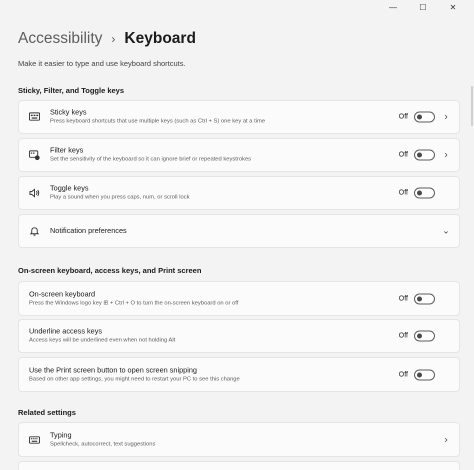  What do you see at coordinates (34, 231) in the screenshot?
I see `bell-icon` at bounding box center [34, 231].